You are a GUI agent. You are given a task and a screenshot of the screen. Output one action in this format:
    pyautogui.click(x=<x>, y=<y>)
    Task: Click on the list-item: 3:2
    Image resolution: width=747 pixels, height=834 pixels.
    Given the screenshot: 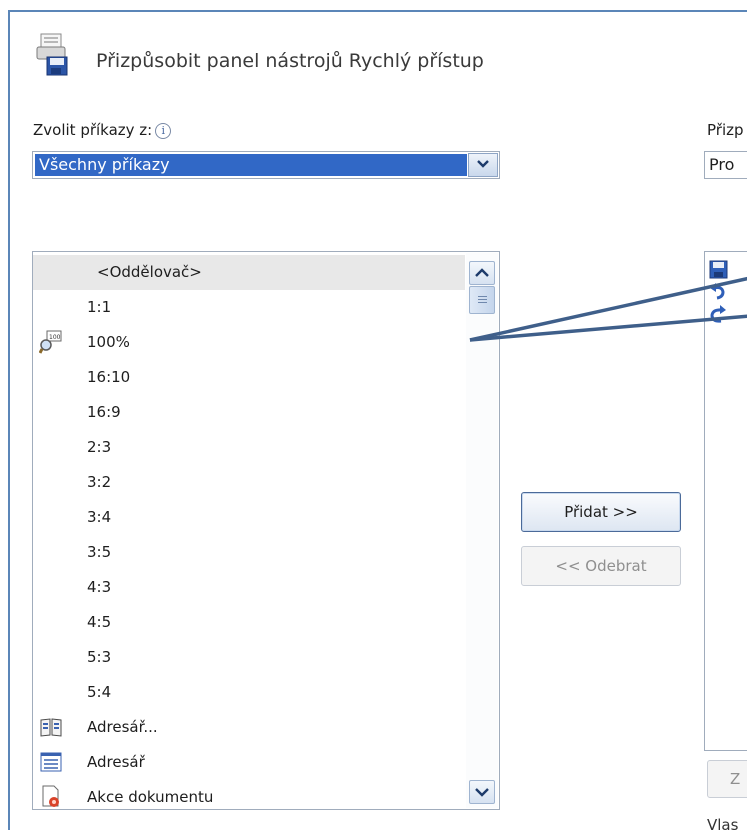 What is the action you would take?
    pyautogui.click(x=249, y=482)
    